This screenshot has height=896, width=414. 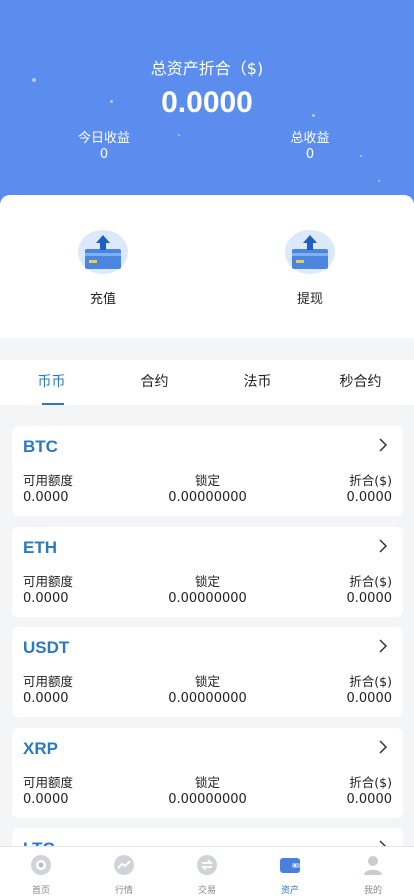 I want to click on nav-home-label: 首页, so click(x=40, y=891).